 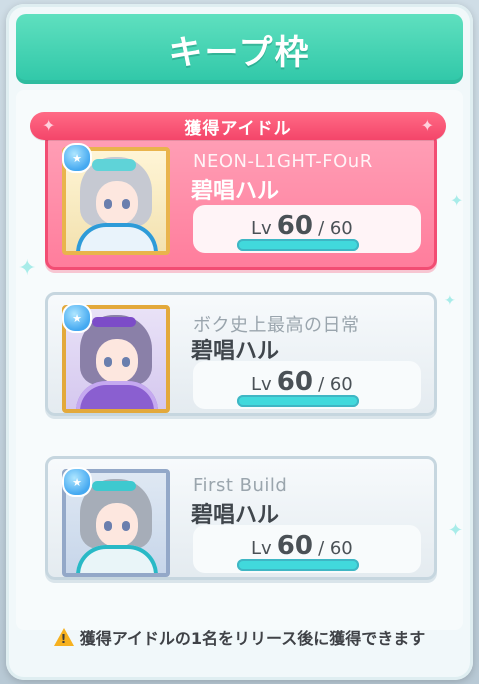 I want to click on card-title: First Build, so click(x=240, y=485).